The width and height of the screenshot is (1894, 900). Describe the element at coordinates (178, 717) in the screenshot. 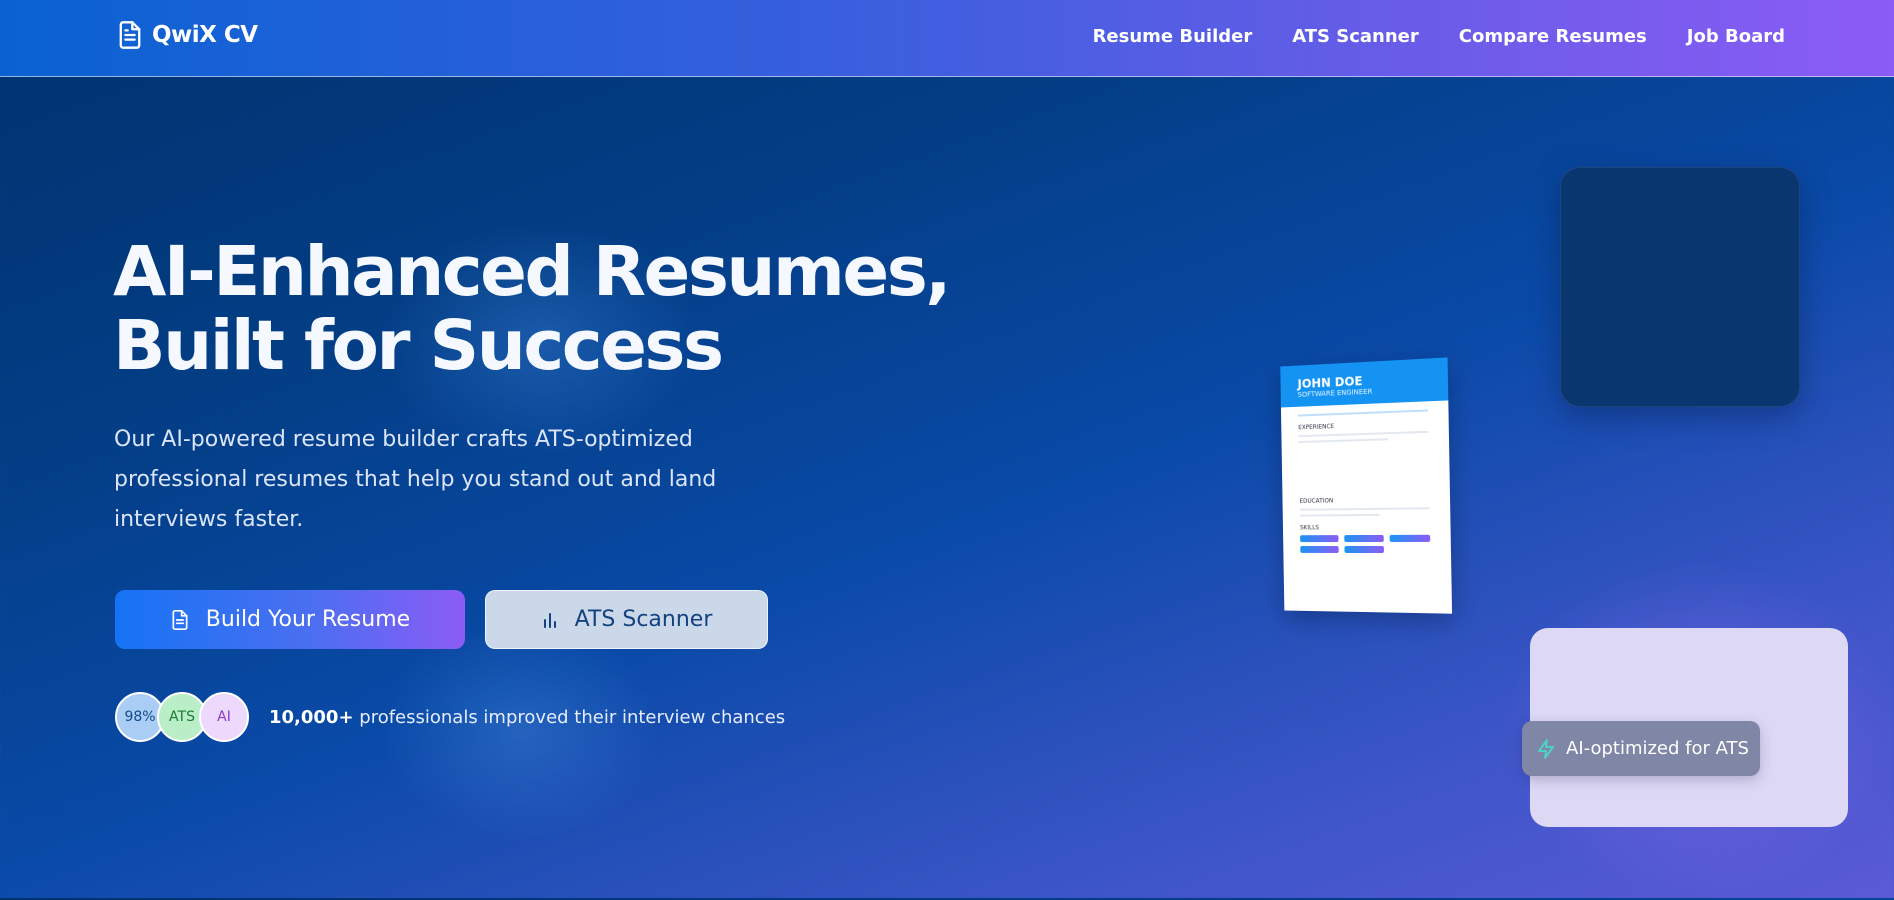

I see `badge-group: 98% ATS AI` at that location.